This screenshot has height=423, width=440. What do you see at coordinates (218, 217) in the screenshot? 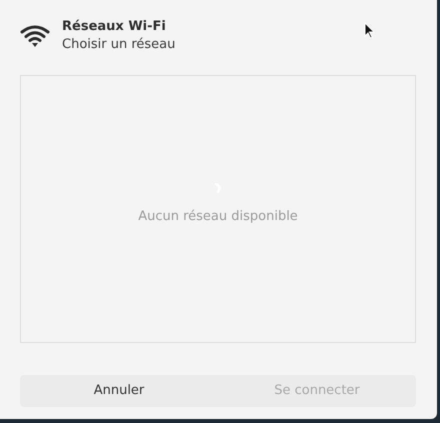
I see `empty-message: Aucun réseau disponible` at bounding box center [218, 217].